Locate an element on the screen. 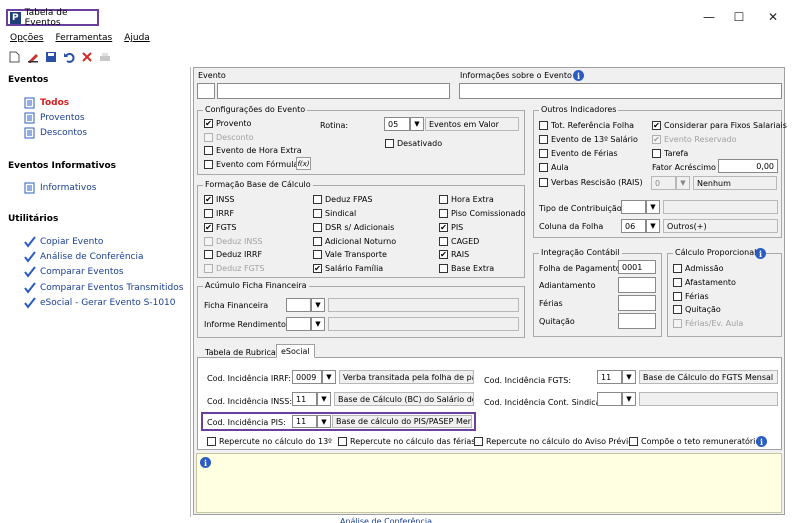 This screenshot has height=523, width=794. base-deduz-fpas-checkbox: Deduz FPAS is located at coordinates (342, 199).